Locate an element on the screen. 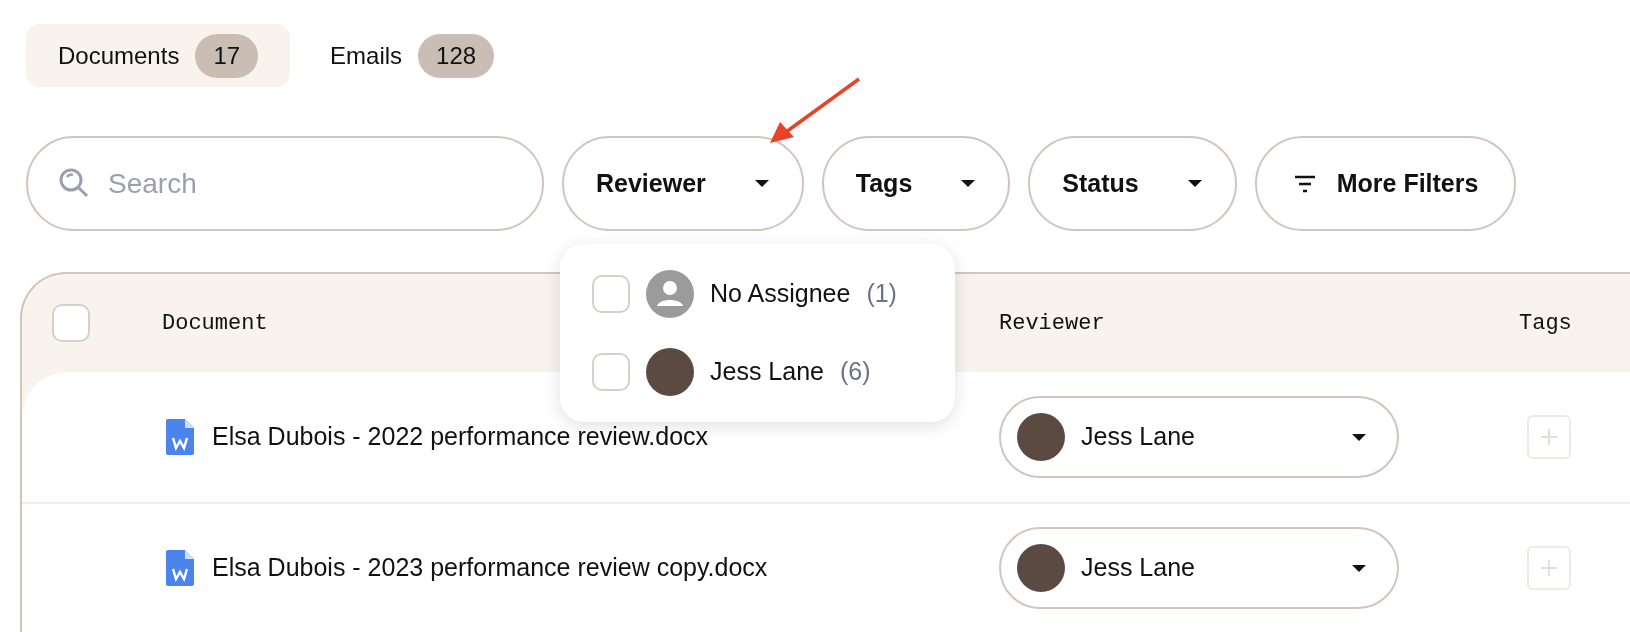 The height and width of the screenshot is (632, 1630). column-header: Tags is located at coordinates (1546, 323).